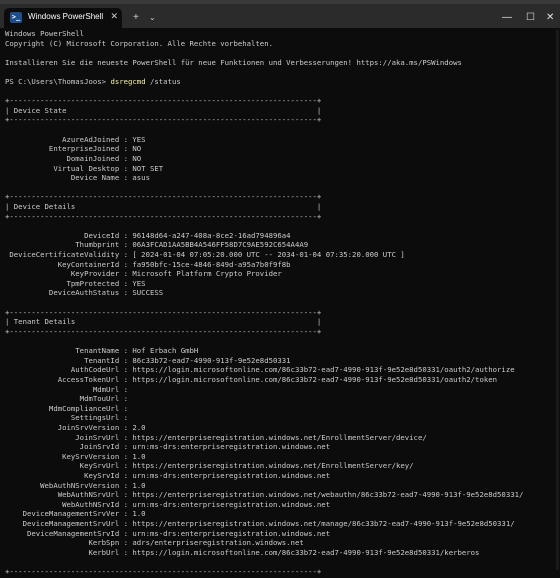 The width and height of the screenshot is (560, 578). I want to click on terminal-line: KeySrvVersion : 1.0, so click(75, 456).